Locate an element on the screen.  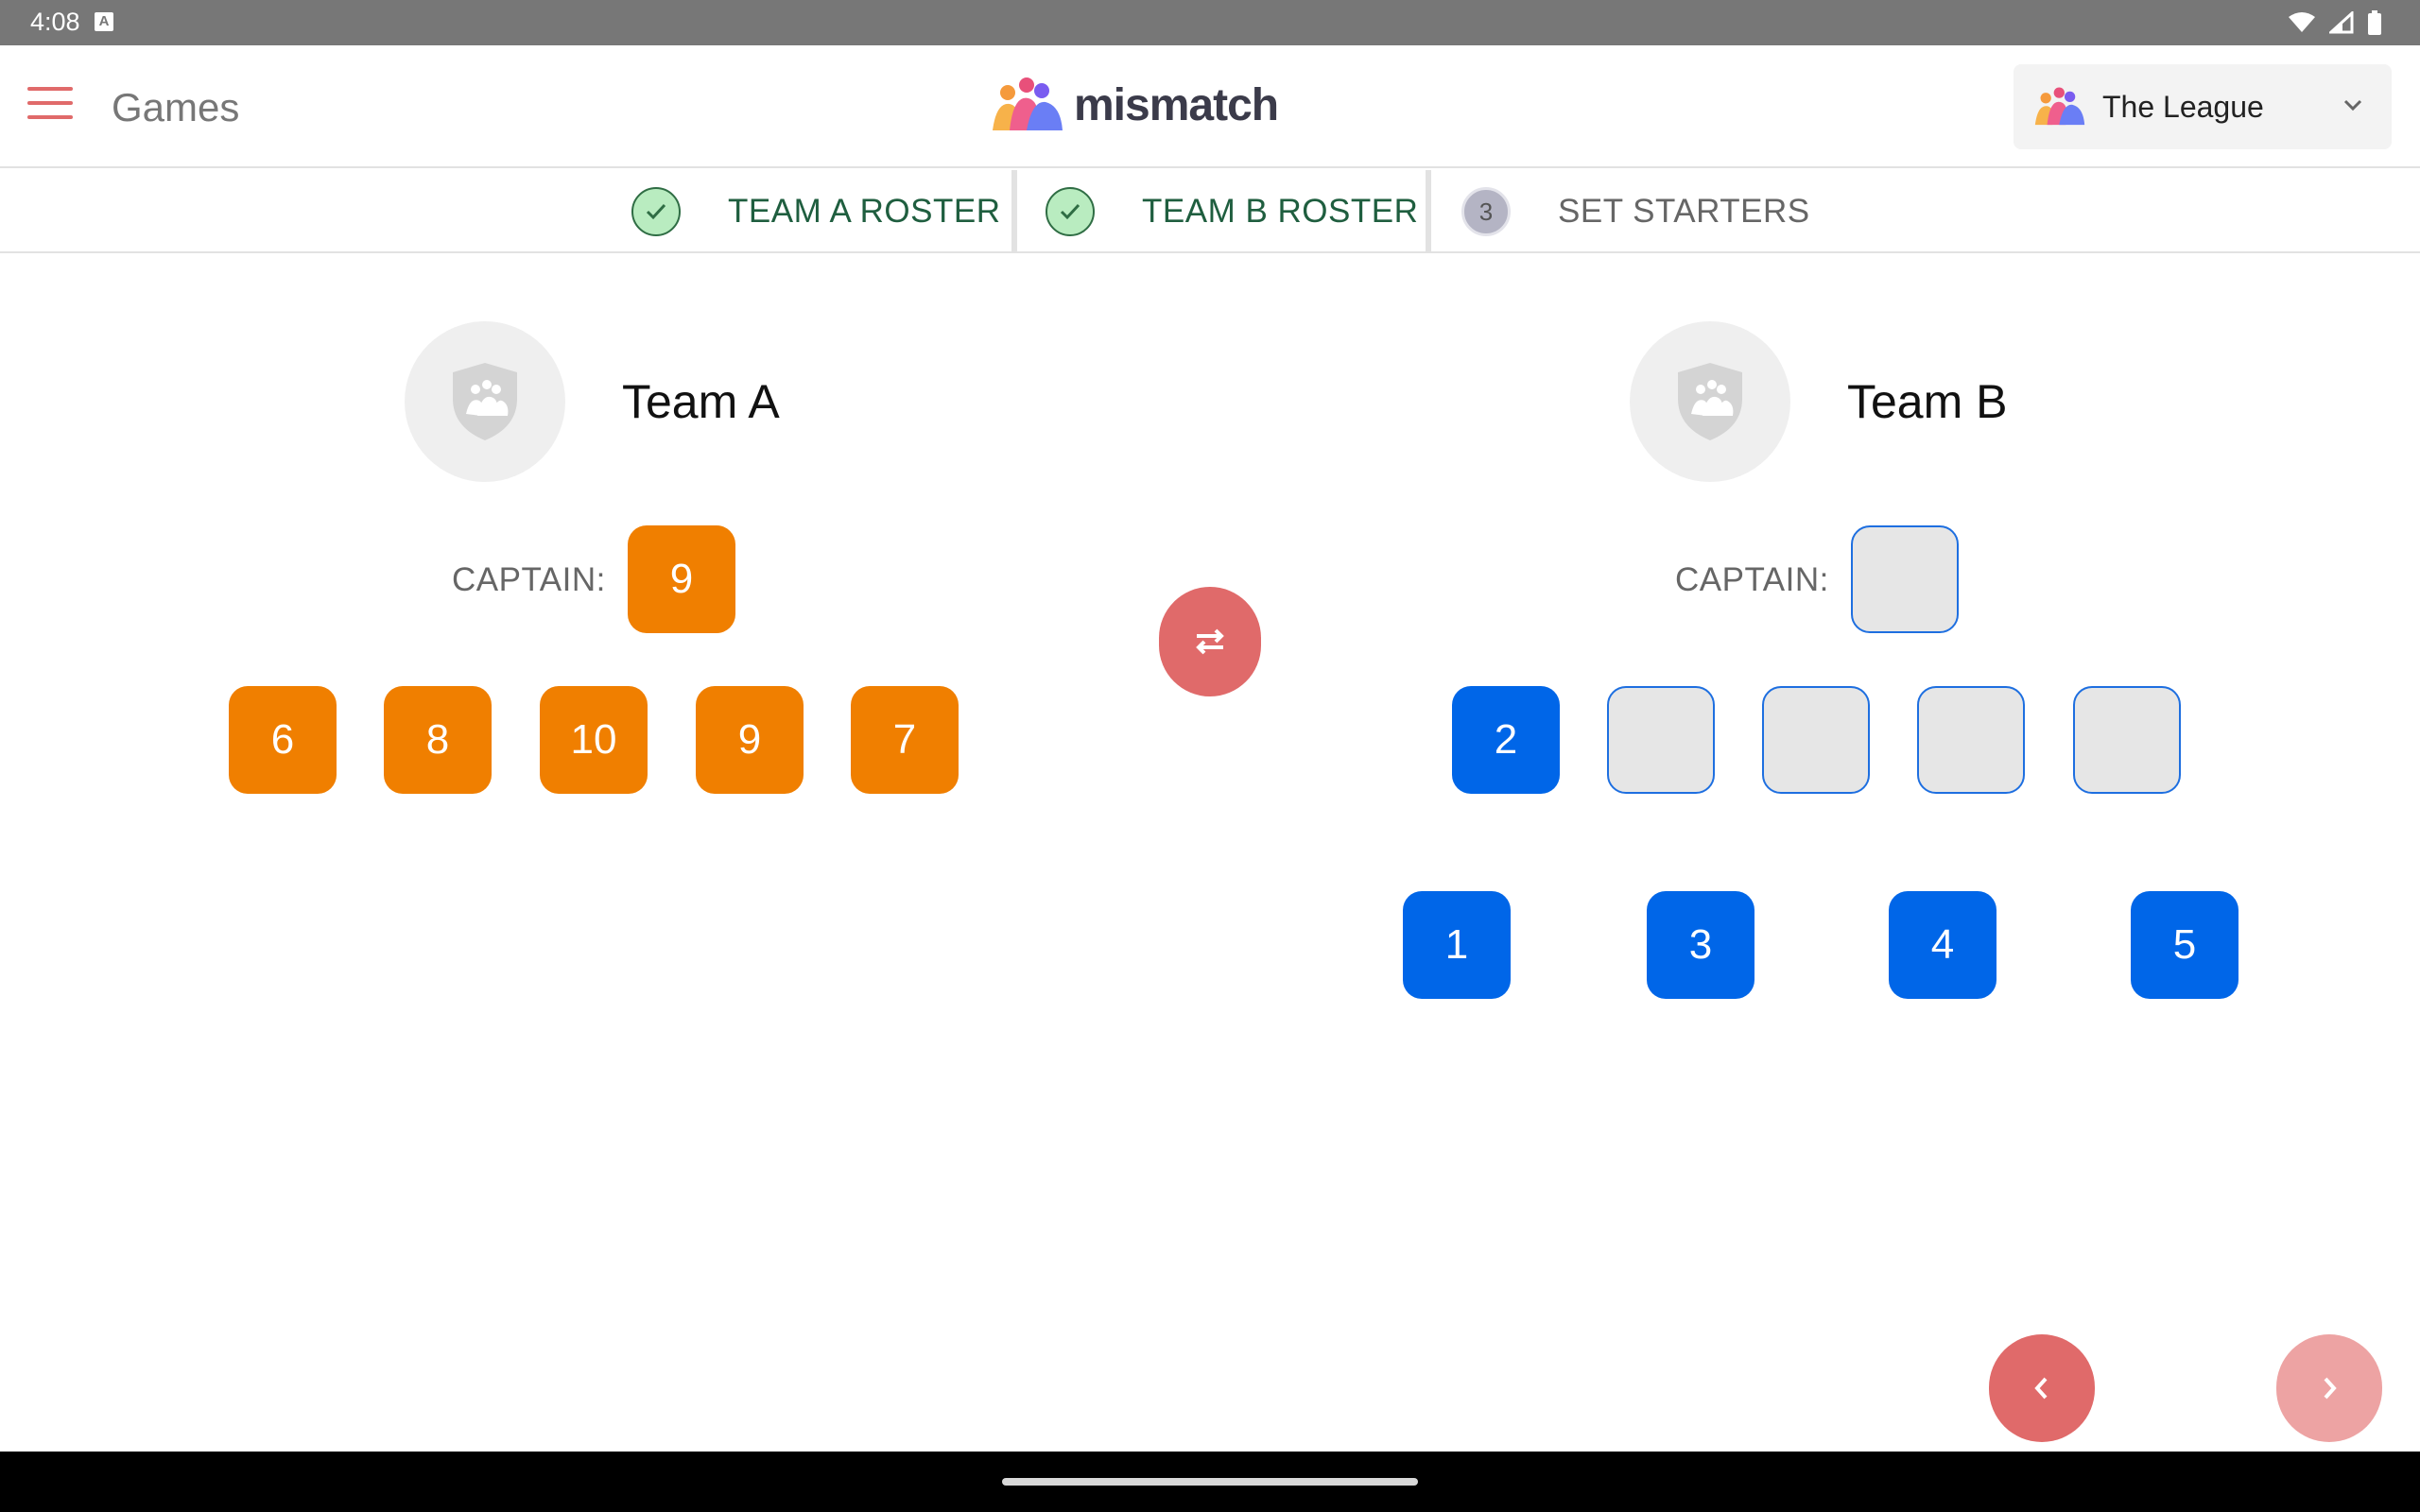
status-icons is located at coordinates (2335, 23).